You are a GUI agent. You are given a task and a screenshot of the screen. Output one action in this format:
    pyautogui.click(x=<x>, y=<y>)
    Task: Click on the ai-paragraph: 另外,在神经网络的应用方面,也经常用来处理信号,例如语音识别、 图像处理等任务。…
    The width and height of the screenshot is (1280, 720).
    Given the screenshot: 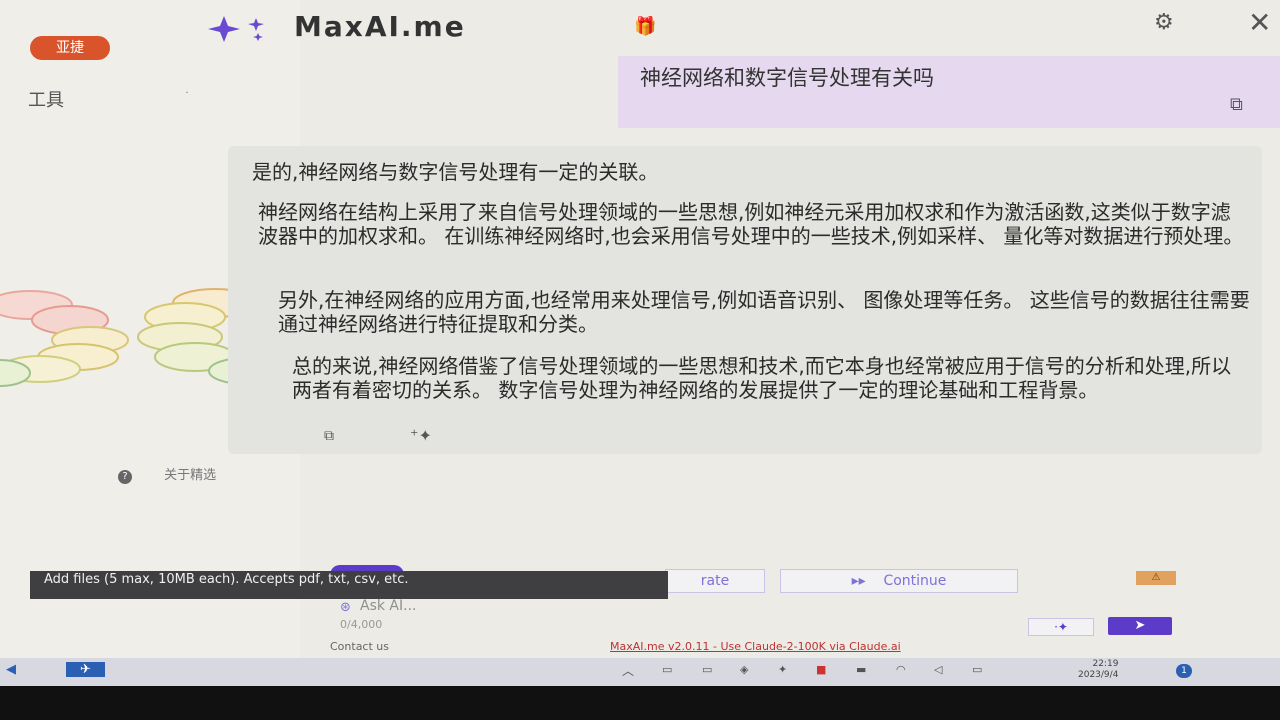 What is the action you would take?
    pyautogui.click(x=764, y=312)
    